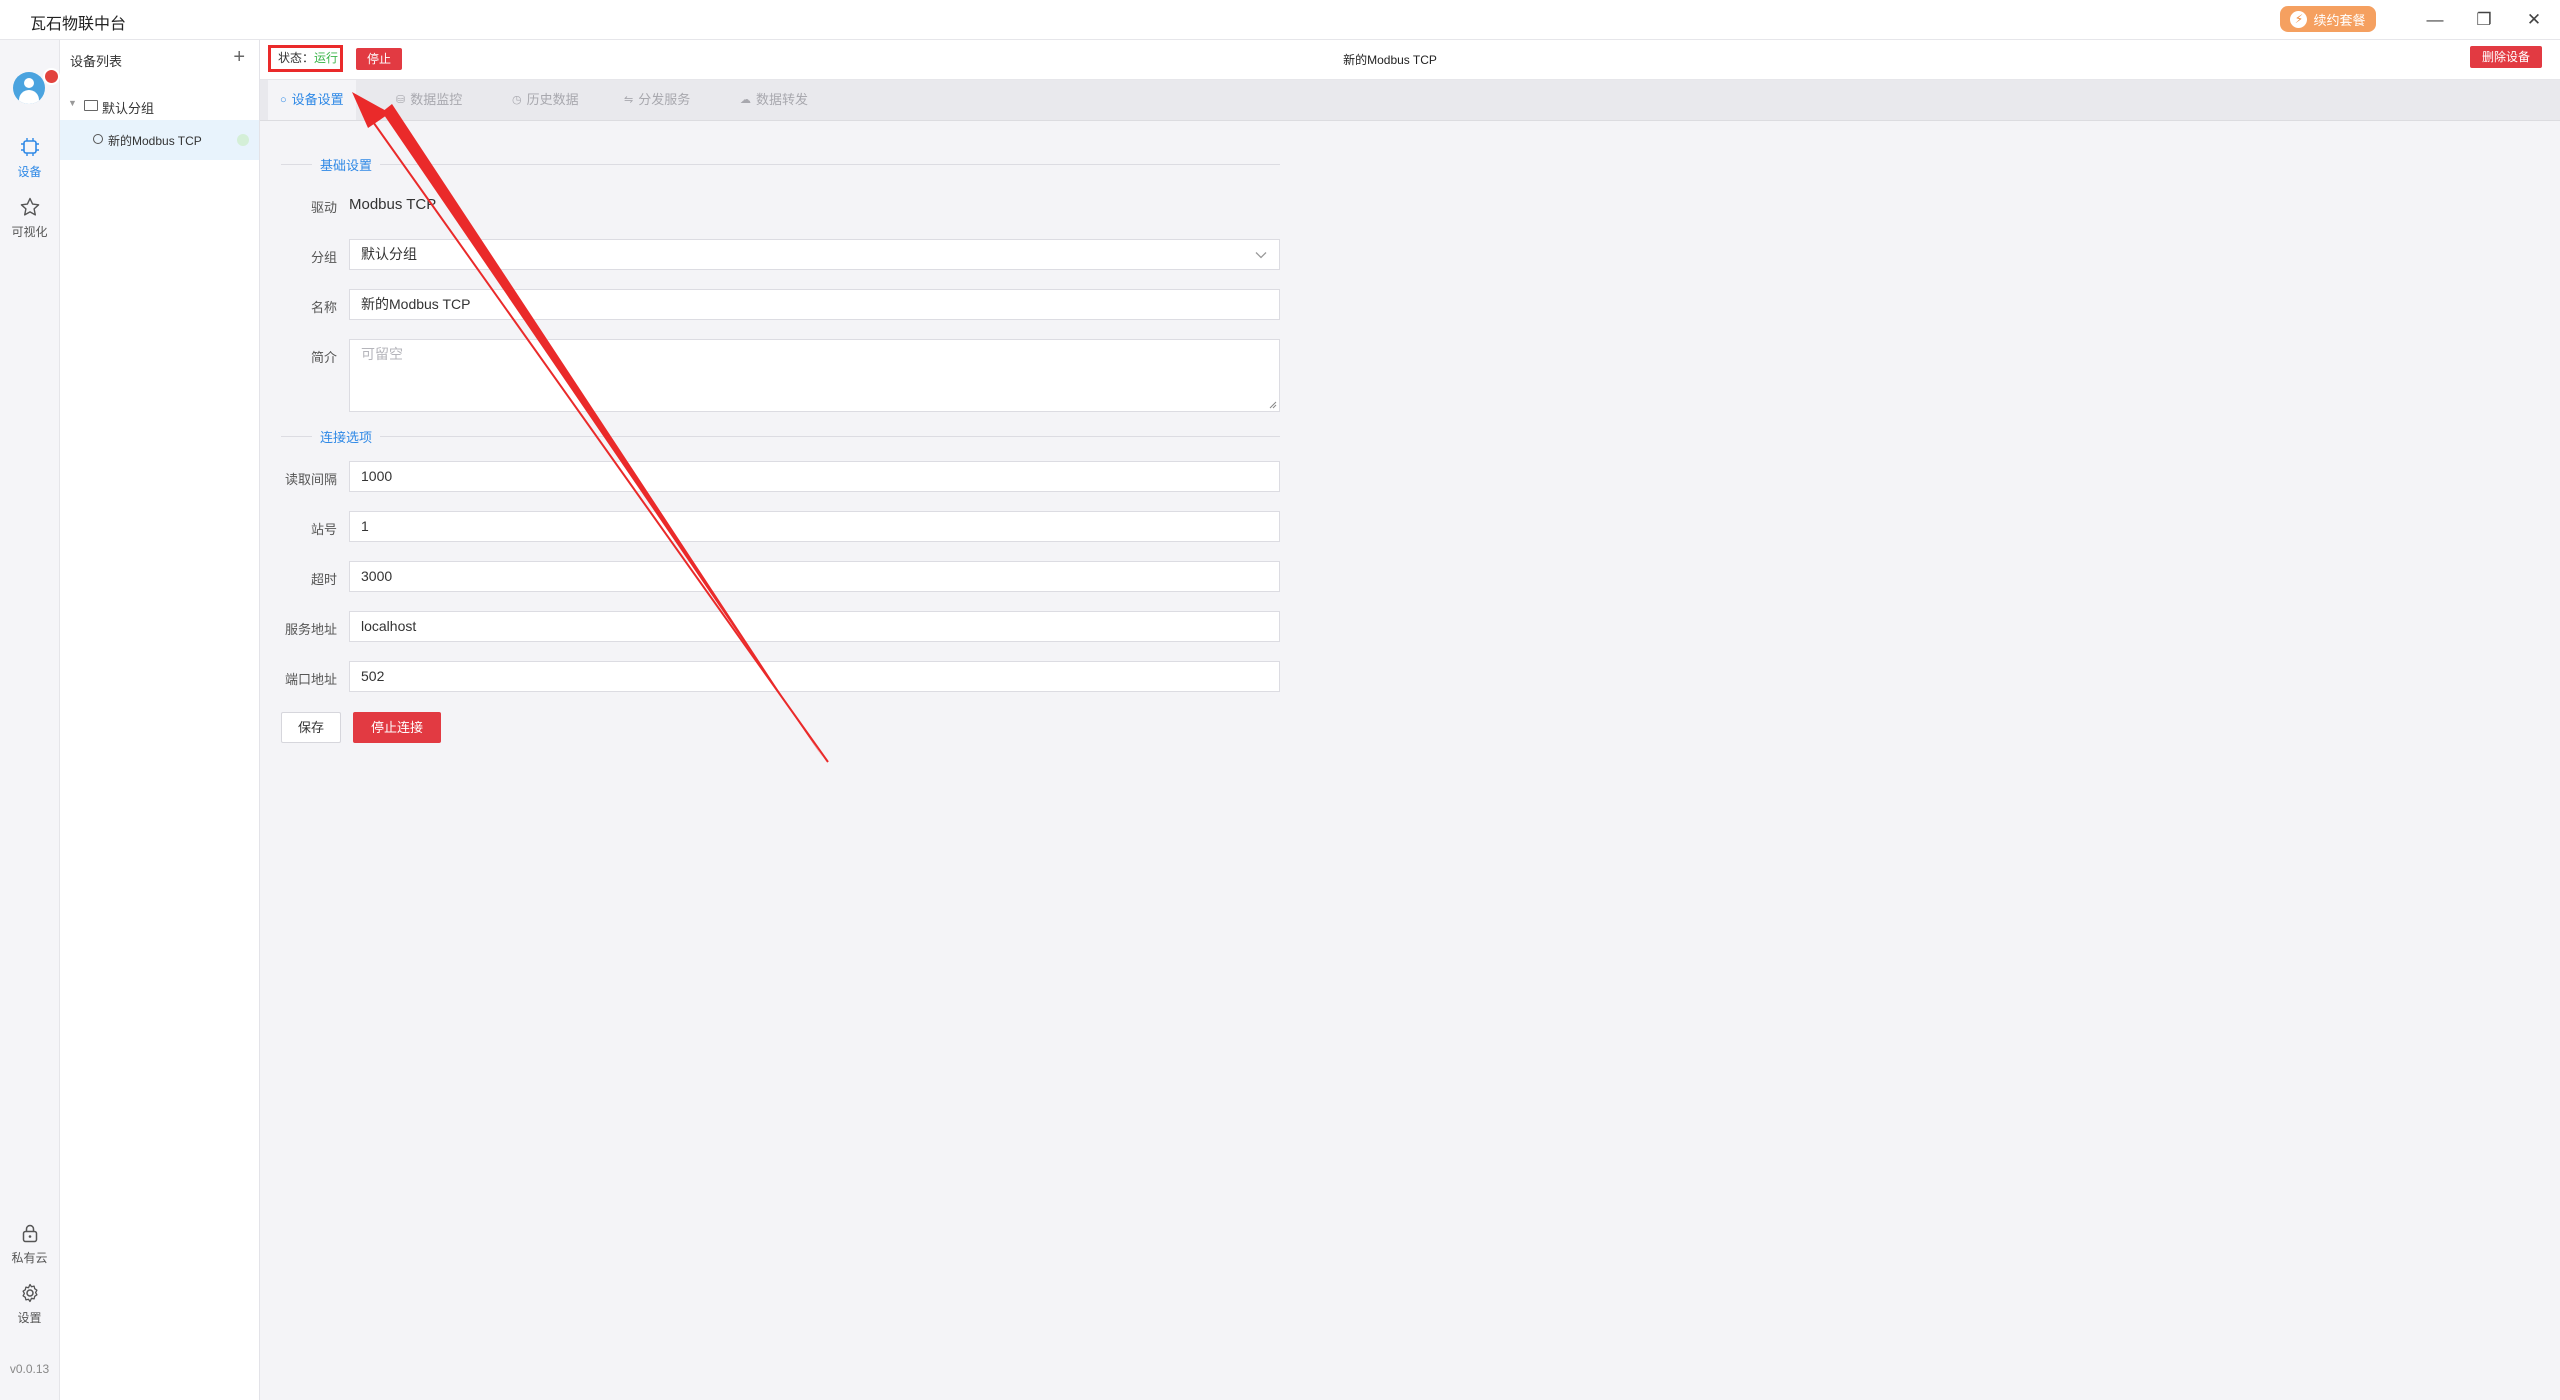  What do you see at coordinates (310, 679) in the screenshot?
I see `port-label: 端口地址` at bounding box center [310, 679].